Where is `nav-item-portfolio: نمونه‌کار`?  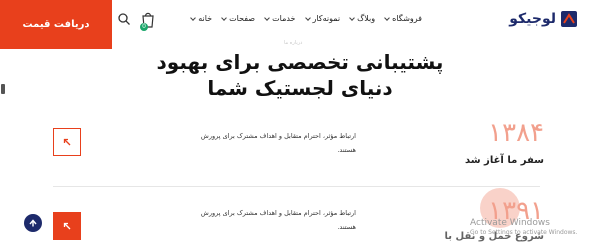 nav-item-portfolio: نمونه‌کار is located at coordinates (322, 18).